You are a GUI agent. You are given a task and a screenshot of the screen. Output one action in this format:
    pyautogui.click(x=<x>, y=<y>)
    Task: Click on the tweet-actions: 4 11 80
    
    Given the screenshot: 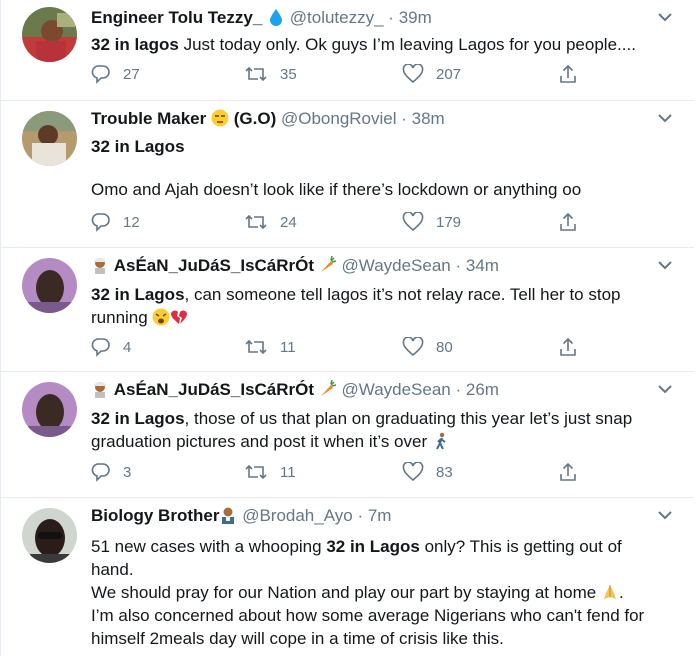 What is the action you would take?
    pyautogui.click(x=341, y=349)
    